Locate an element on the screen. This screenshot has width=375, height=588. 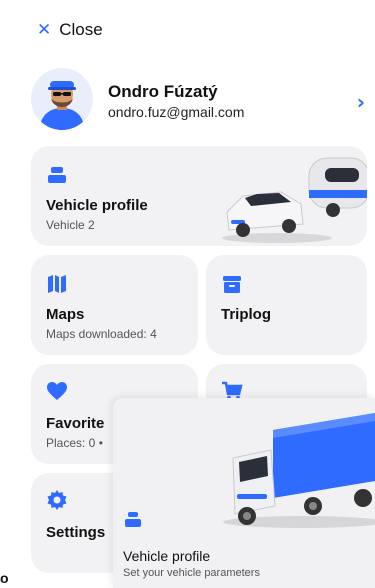
favorites-title: Favorite is located at coordinates (75, 423).